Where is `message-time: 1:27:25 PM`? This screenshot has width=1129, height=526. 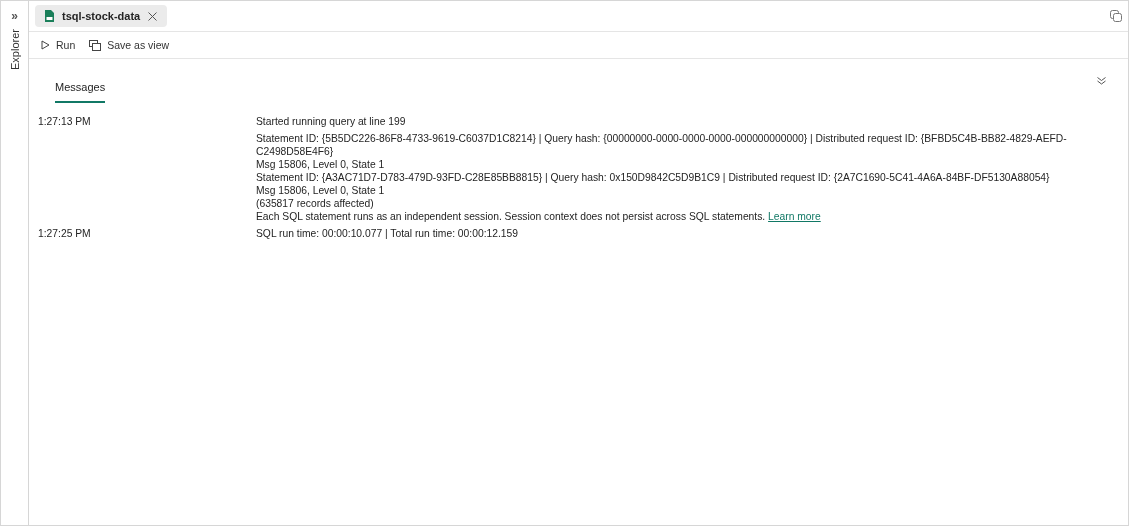 message-time: 1:27:25 PM is located at coordinates (65, 234).